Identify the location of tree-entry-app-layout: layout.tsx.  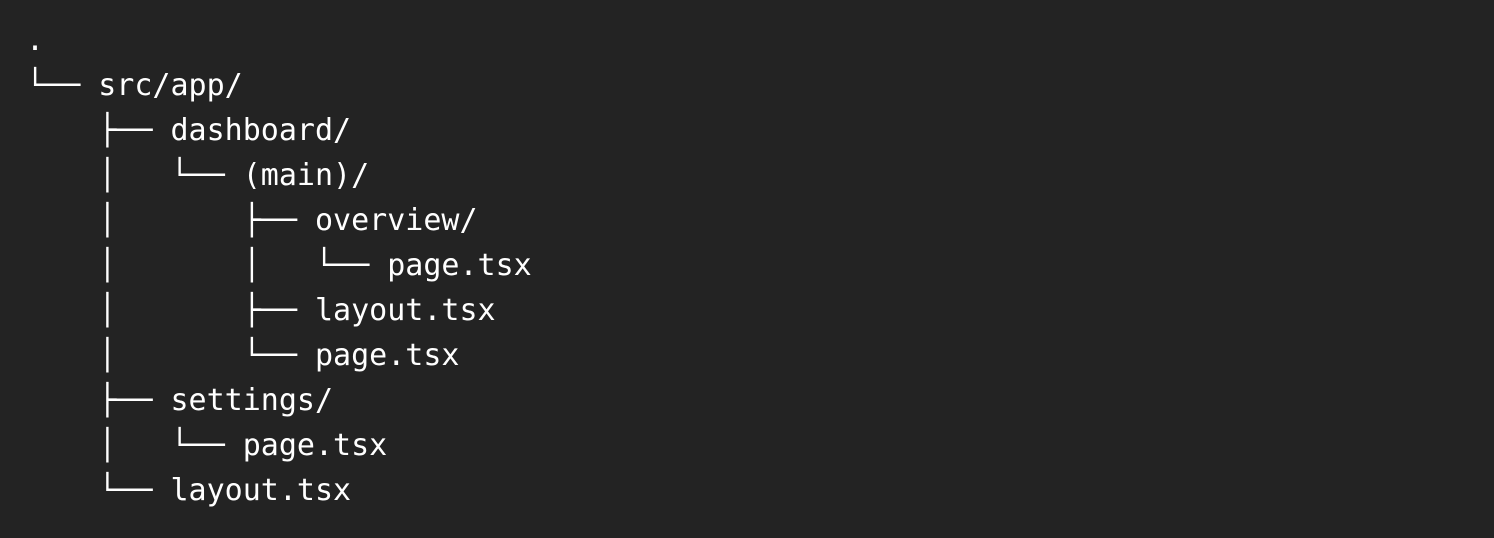
(261, 490).